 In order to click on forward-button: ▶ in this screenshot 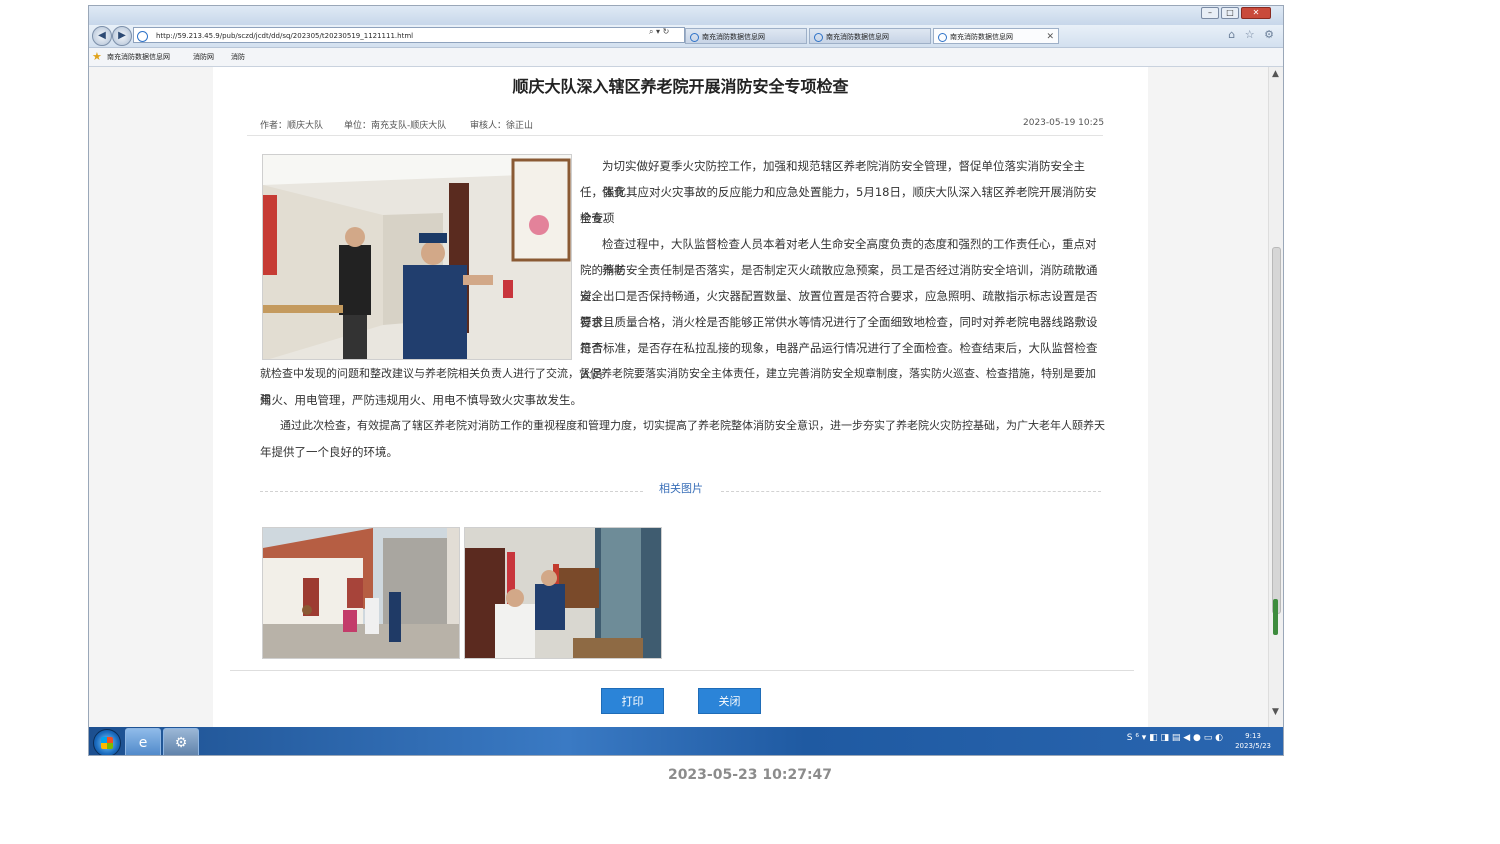, I will do `click(122, 36)`.